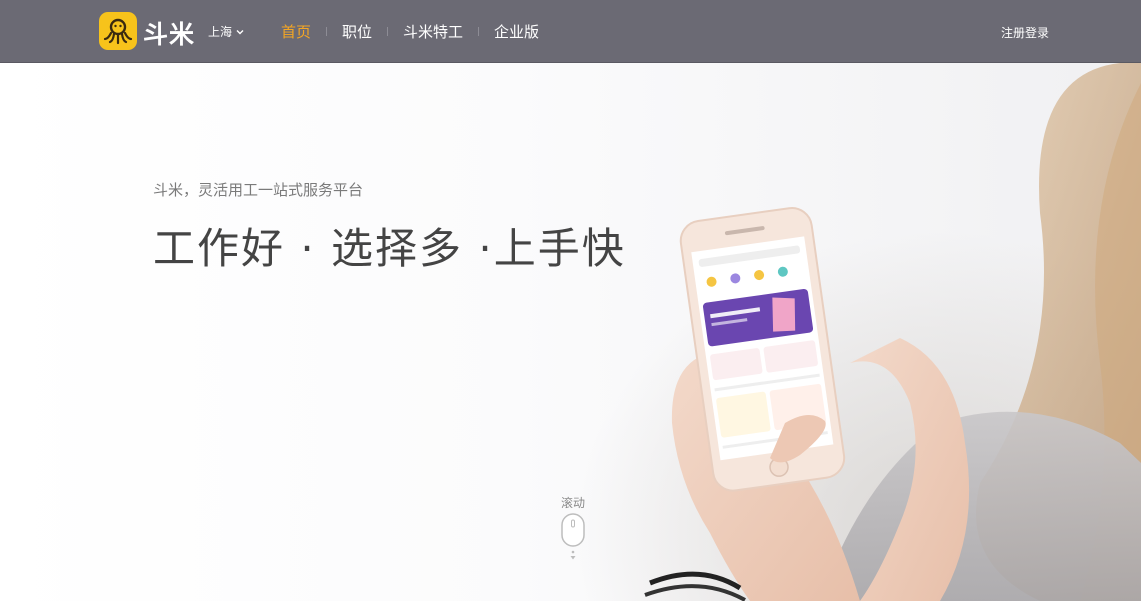  What do you see at coordinates (516, 31) in the screenshot?
I see `nav-enterprise: 企业版` at bounding box center [516, 31].